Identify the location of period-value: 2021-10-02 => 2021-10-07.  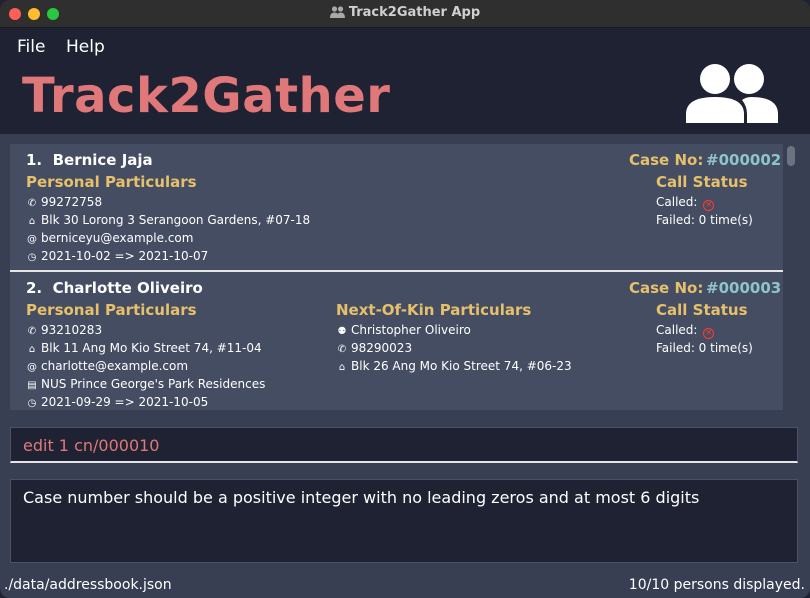
(125, 256).